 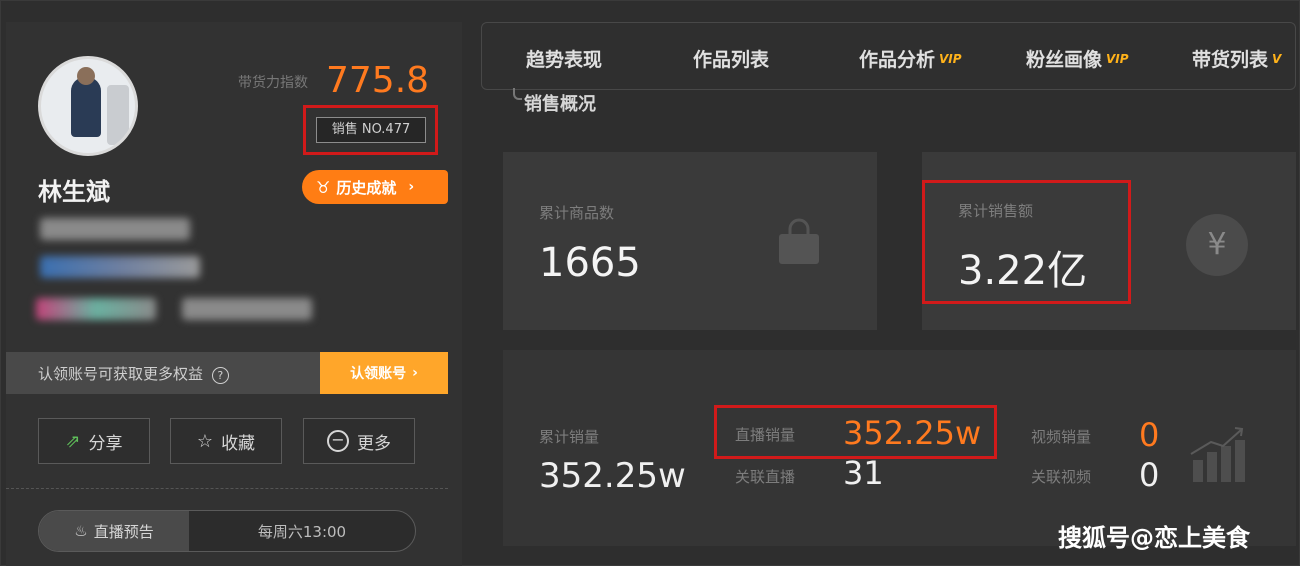 I want to click on claim-account-button: 认领账号 ›, so click(x=384, y=373).